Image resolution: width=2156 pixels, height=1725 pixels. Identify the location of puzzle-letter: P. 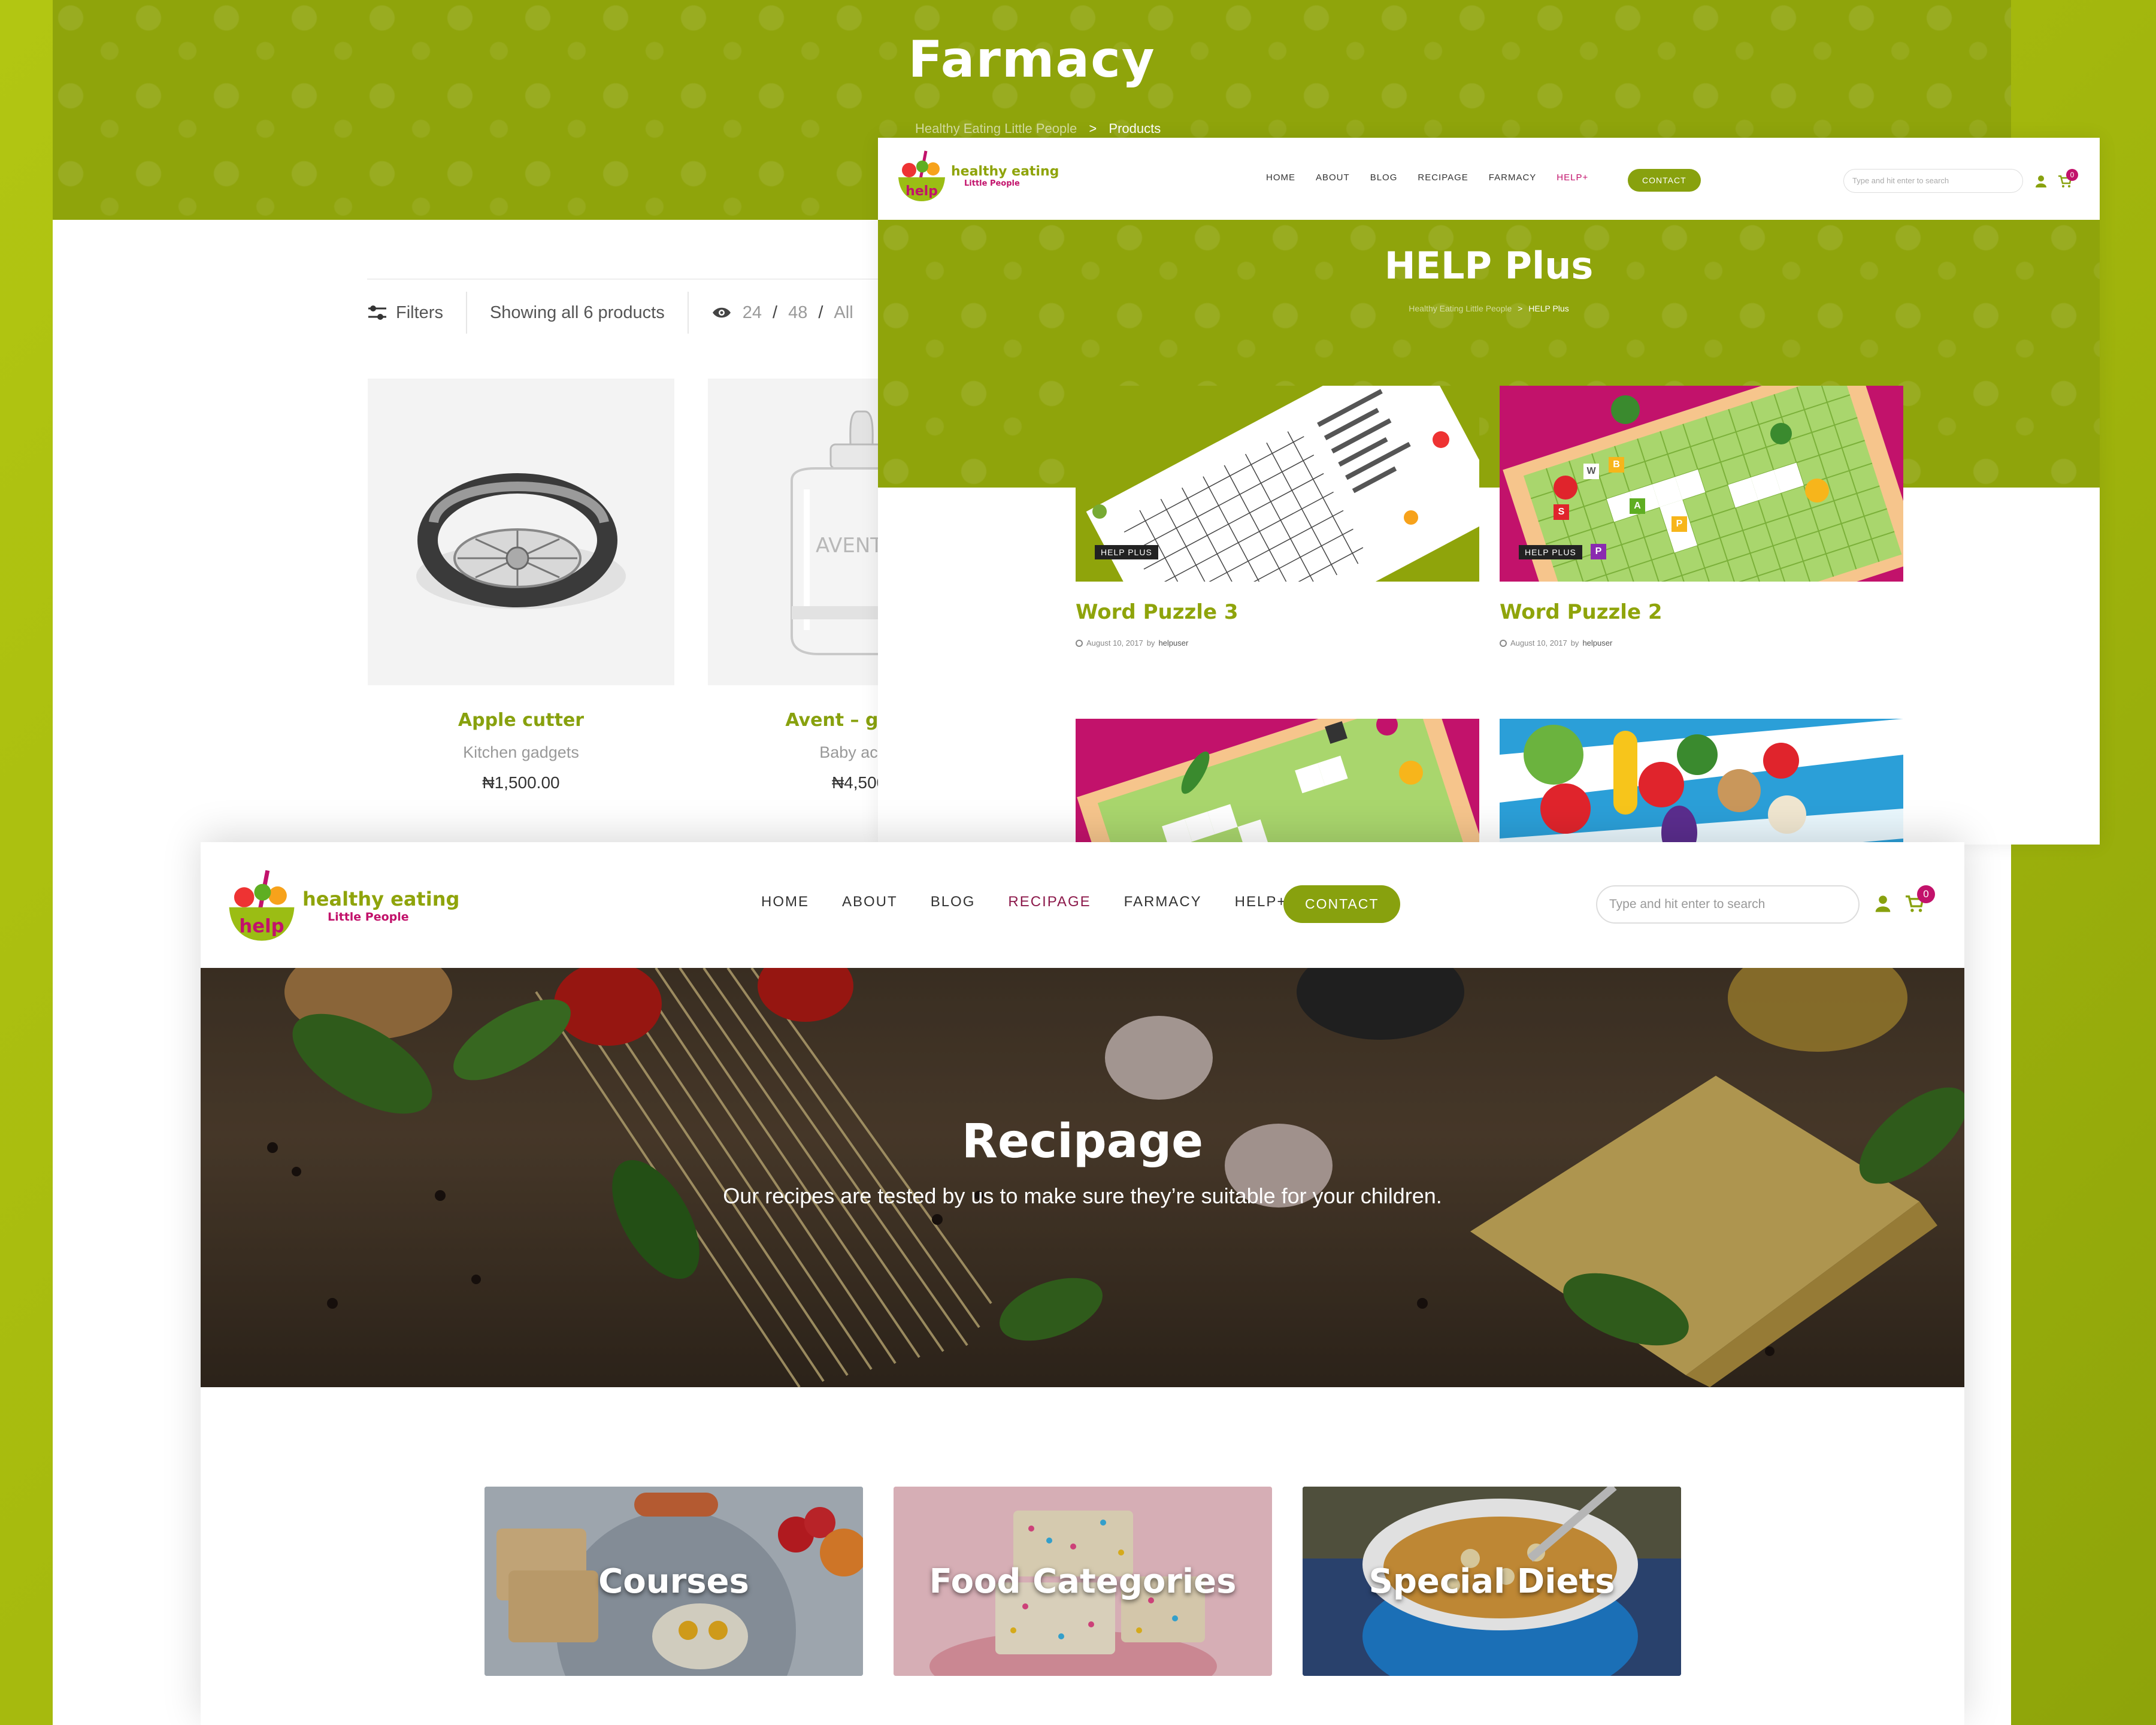
(1599, 551).